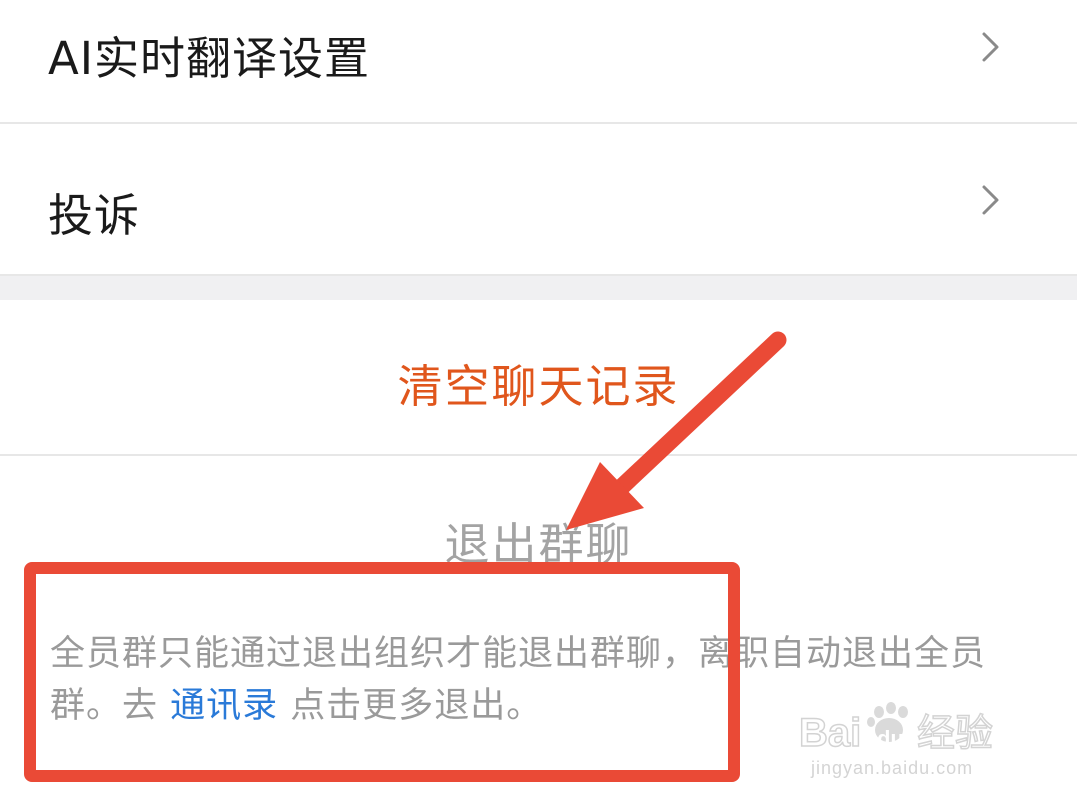 The height and width of the screenshot is (807, 1077). I want to click on svg-text: du, so click(890, 738).